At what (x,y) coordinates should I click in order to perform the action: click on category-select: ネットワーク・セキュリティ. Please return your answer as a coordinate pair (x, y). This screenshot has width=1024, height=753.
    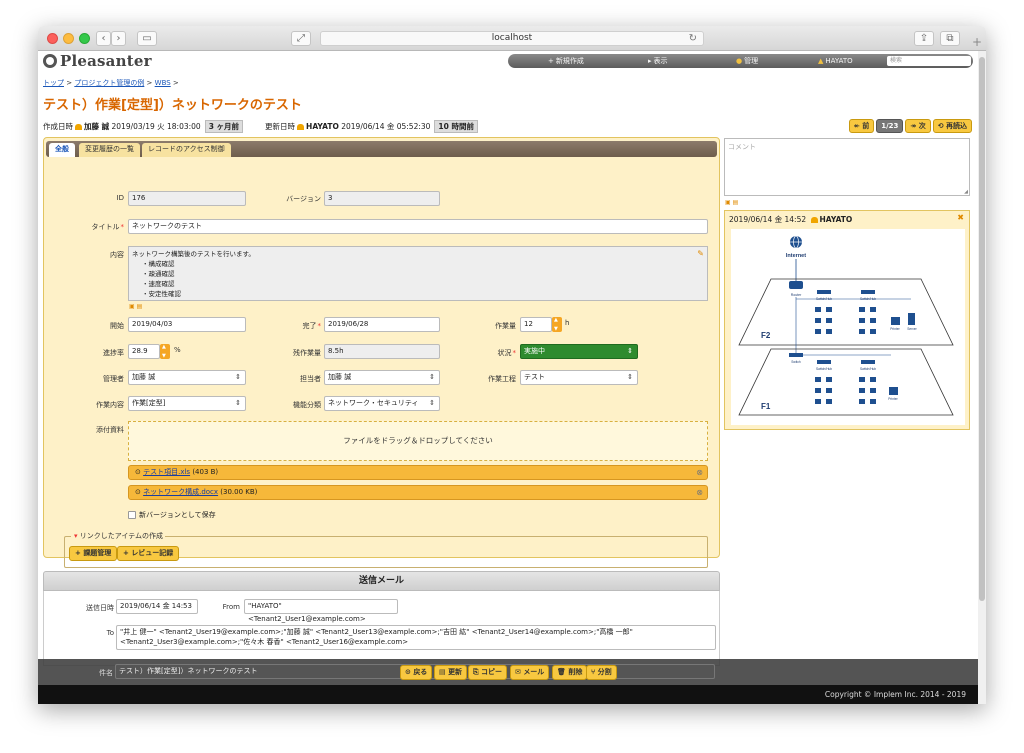
    Looking at the image, I should click on (382, 403).